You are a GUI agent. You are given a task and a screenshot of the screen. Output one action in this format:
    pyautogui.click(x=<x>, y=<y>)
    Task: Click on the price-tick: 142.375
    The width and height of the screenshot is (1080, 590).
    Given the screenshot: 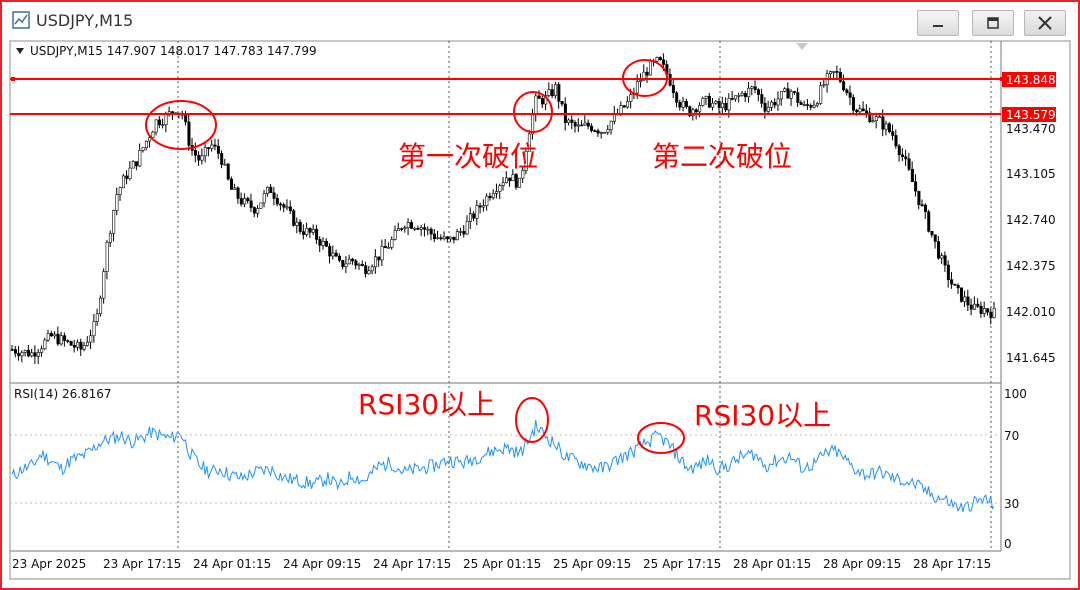 What is the action you would take?
    pyautogui.click(x=1031, y=266)
    